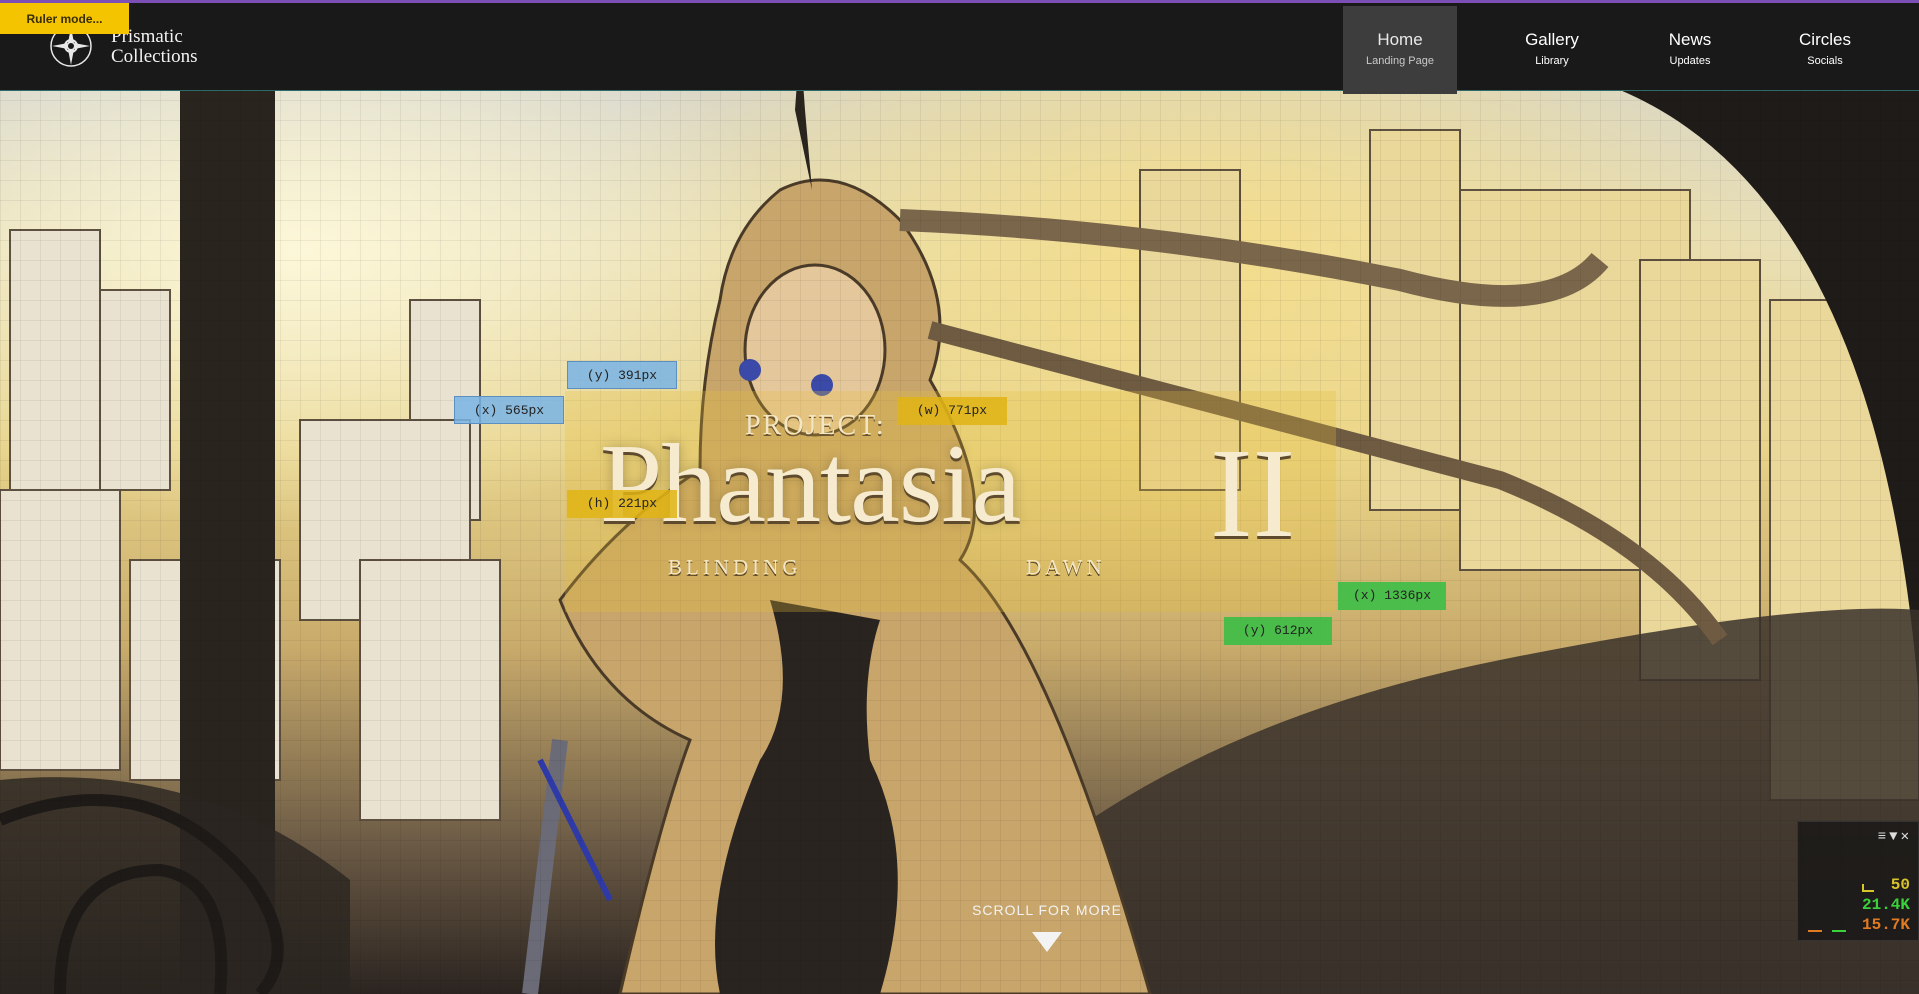  What do you see at coordinates (810, 484) in the screenshot?
I see `logo-main-title: Phantasia` at bounding box center [810, 484].